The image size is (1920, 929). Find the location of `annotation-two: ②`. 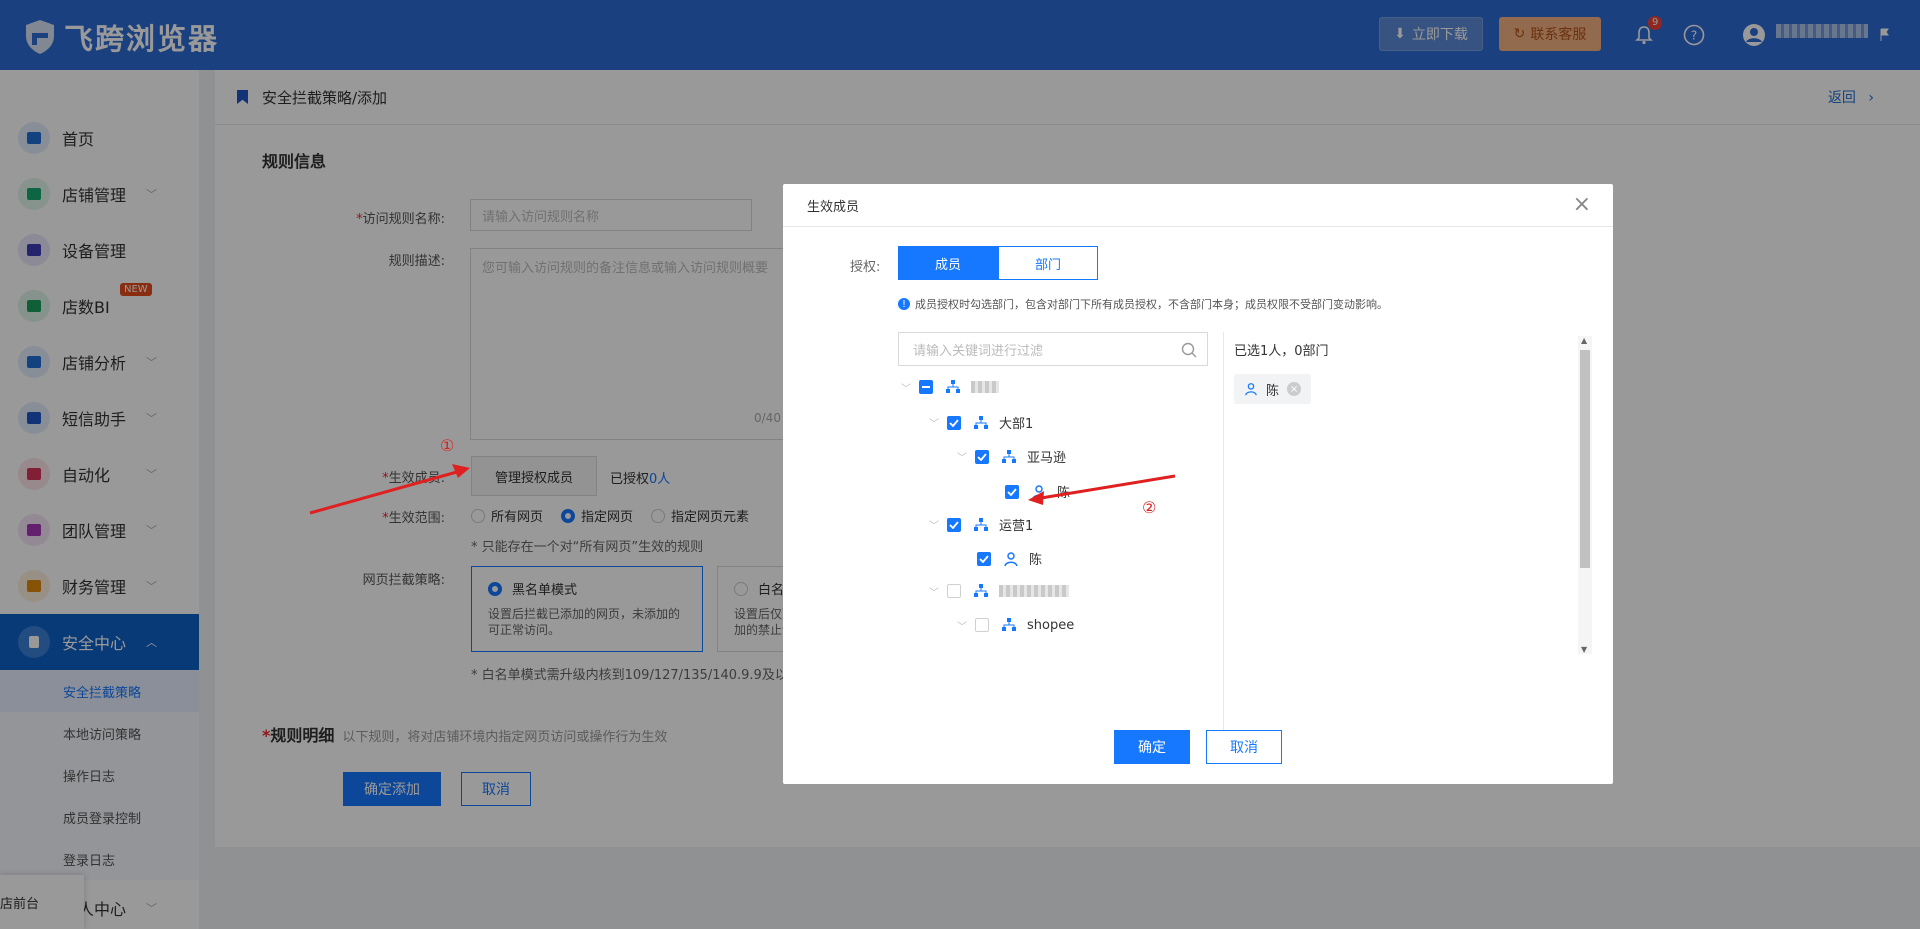

annotation-two: ② is located at coordinates (1149, 507).